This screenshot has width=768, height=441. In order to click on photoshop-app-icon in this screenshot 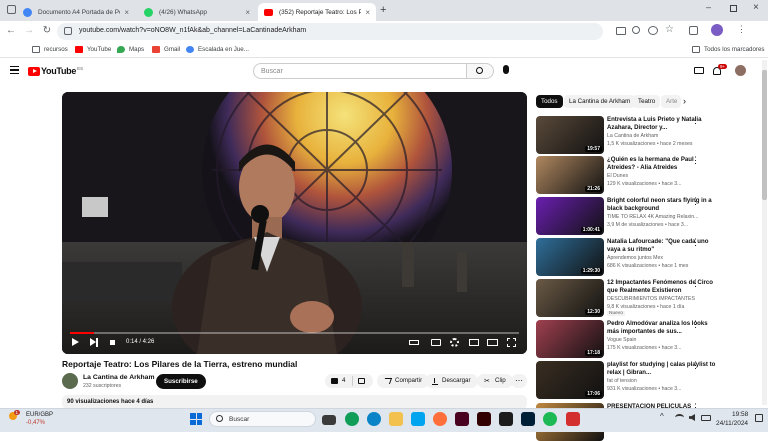, I will do `click(528, 419)`.